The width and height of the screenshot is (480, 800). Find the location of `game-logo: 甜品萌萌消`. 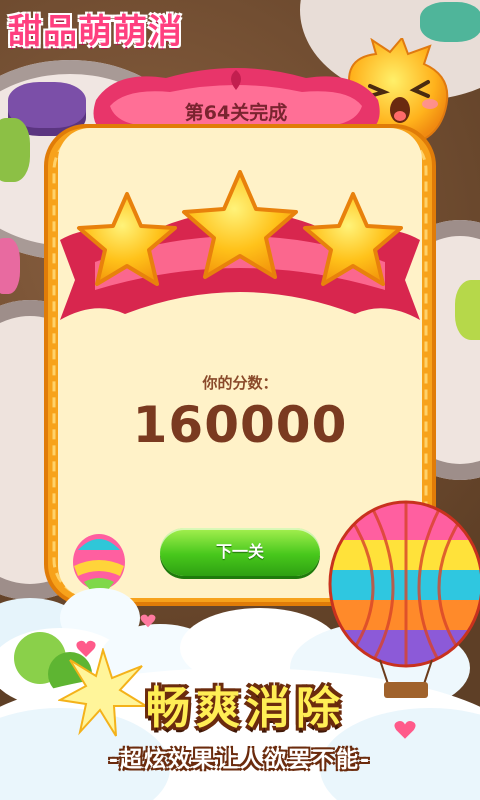

game-logo: 甜品萌萌消 is located at coordinates (108, 29).